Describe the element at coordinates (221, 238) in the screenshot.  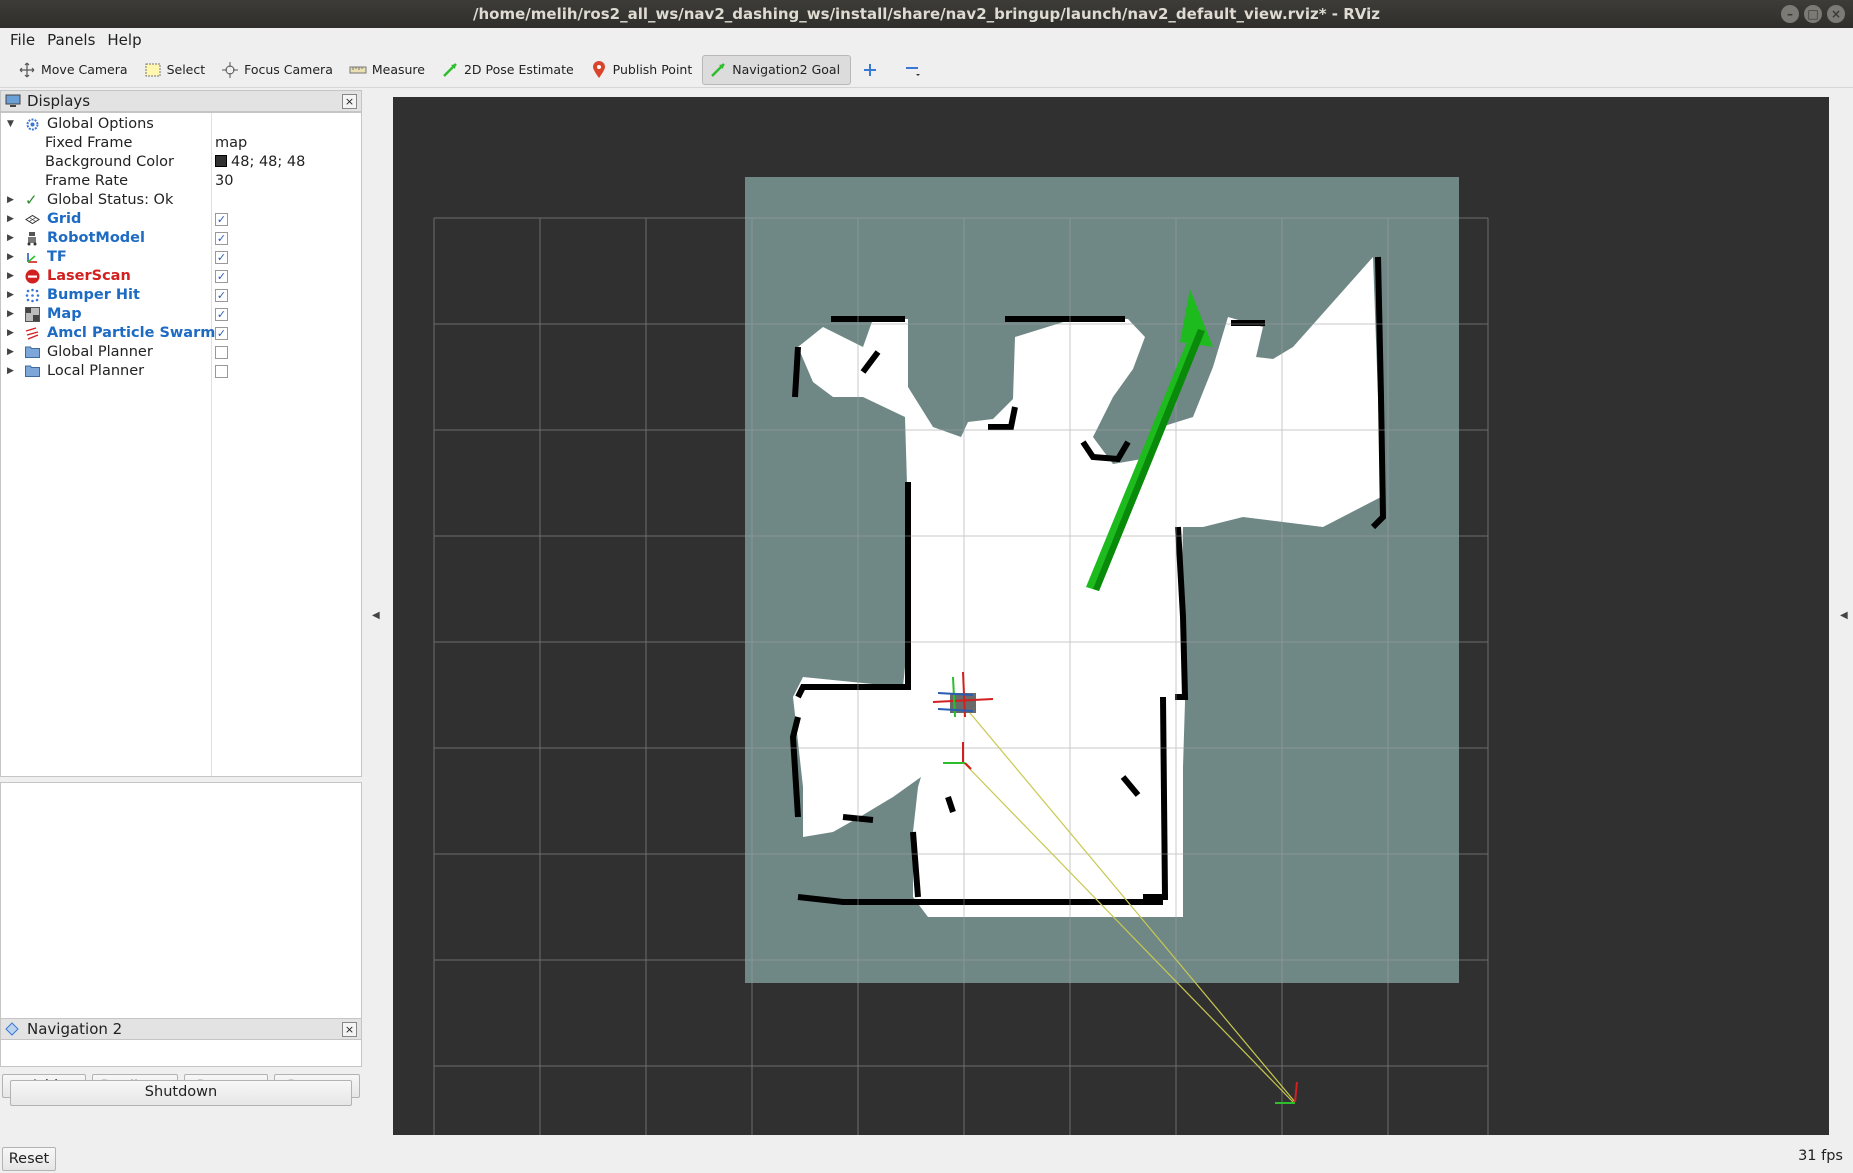
I see `robotmodel-checkbox: ✓` at that location.